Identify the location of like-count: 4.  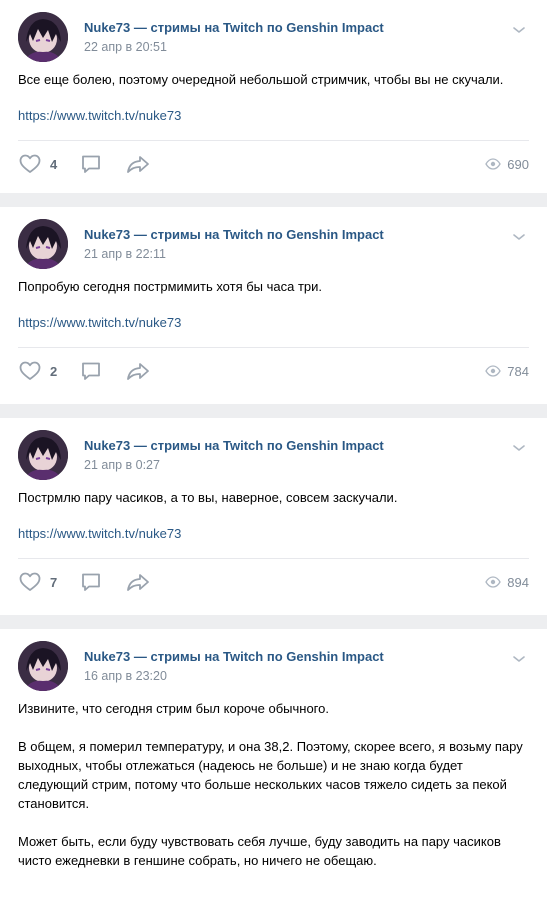
(54, 164).